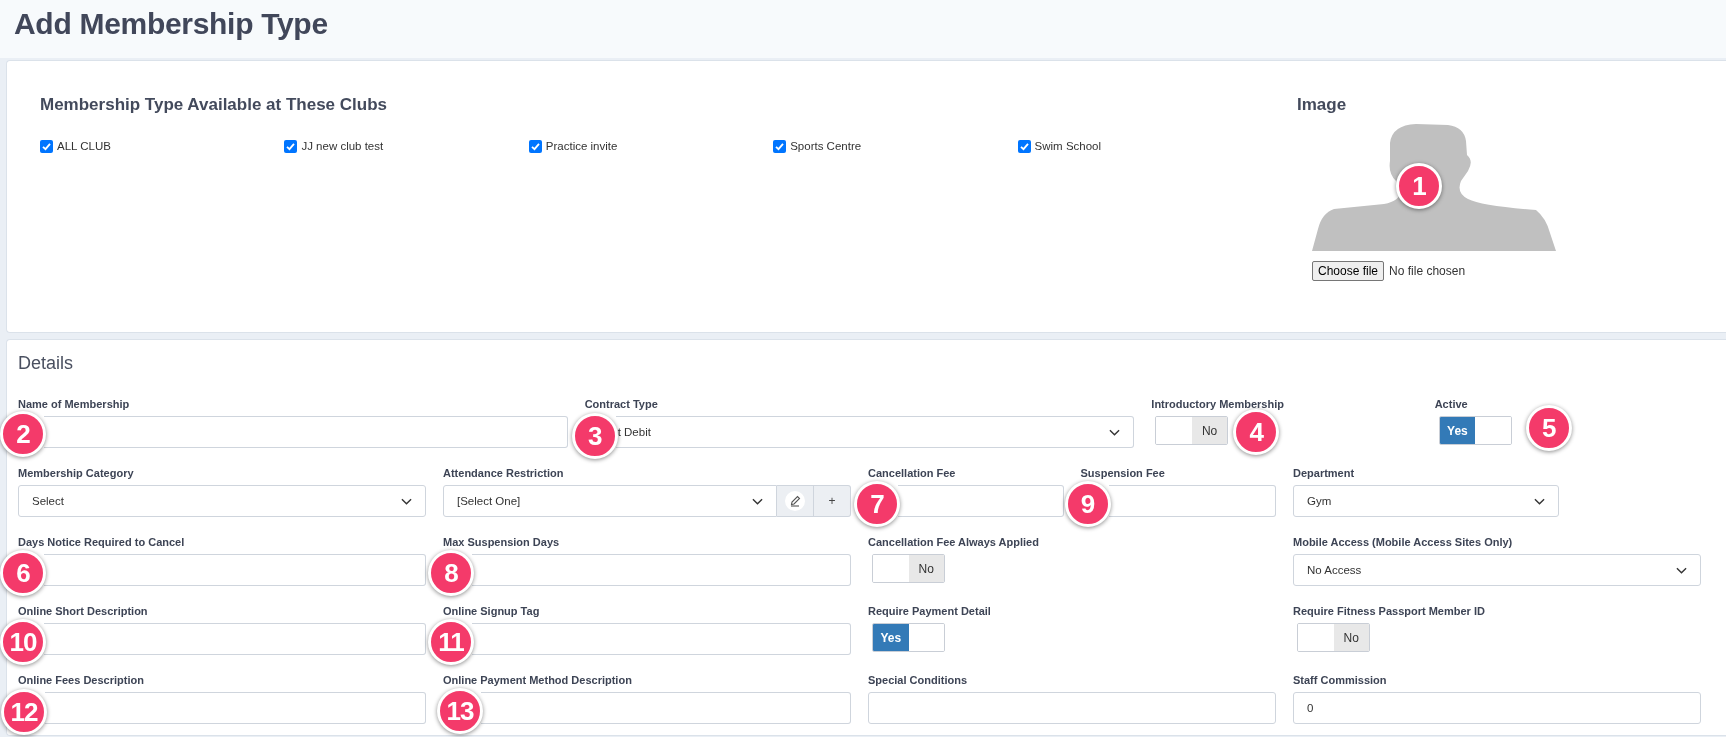  Describe the element at coordinates (83, 611) in the screenshot. I see `field-label: Online Short Description` at that location.